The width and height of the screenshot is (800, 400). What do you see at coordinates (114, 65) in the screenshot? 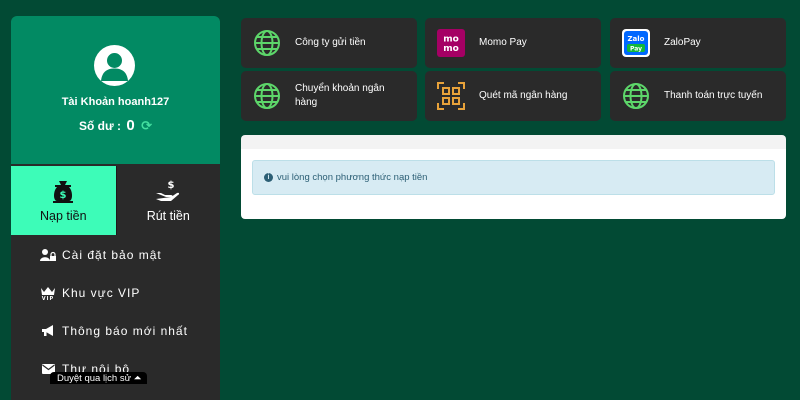
I see `avatar-icon` at bounding box center [114, 65].